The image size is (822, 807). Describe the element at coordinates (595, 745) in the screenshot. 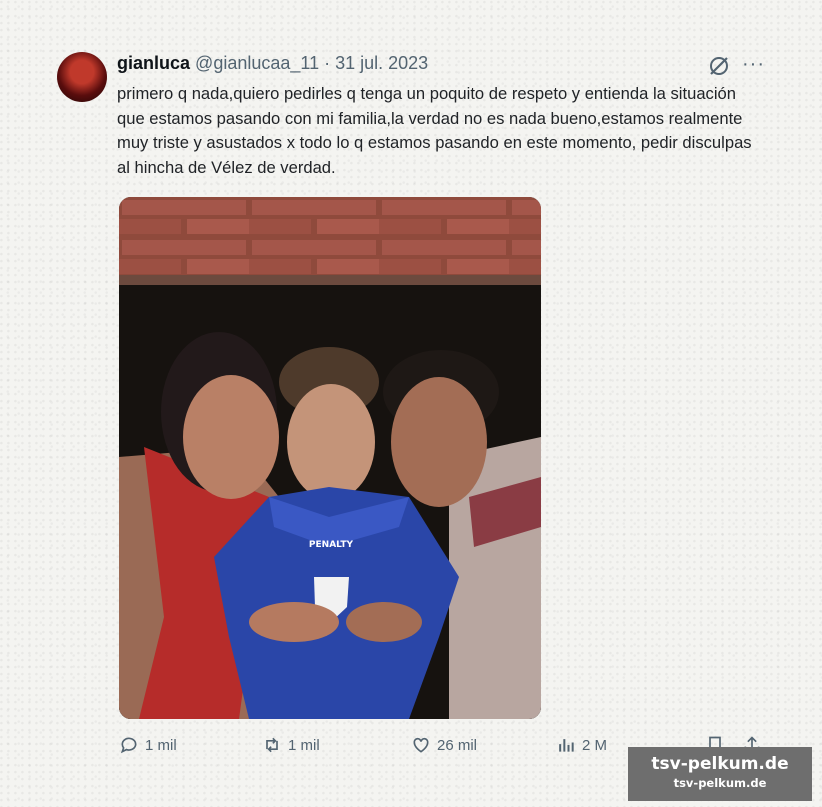

I see `views-count: 2 M` at that location.